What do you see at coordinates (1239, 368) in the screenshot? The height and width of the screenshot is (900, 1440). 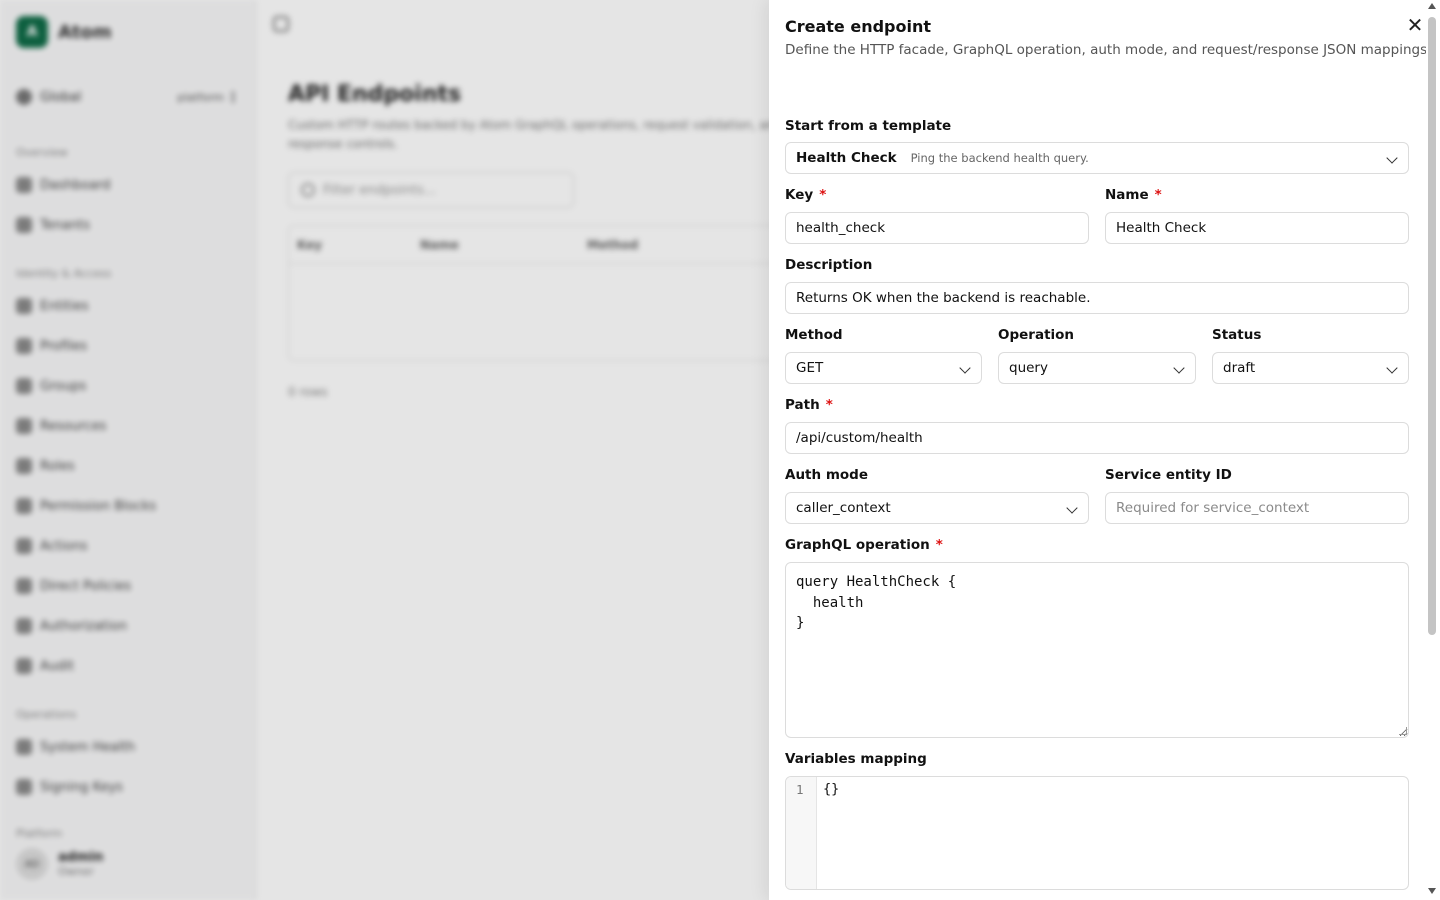 I see `status-value: draft` at bounding box center [1239, 368].